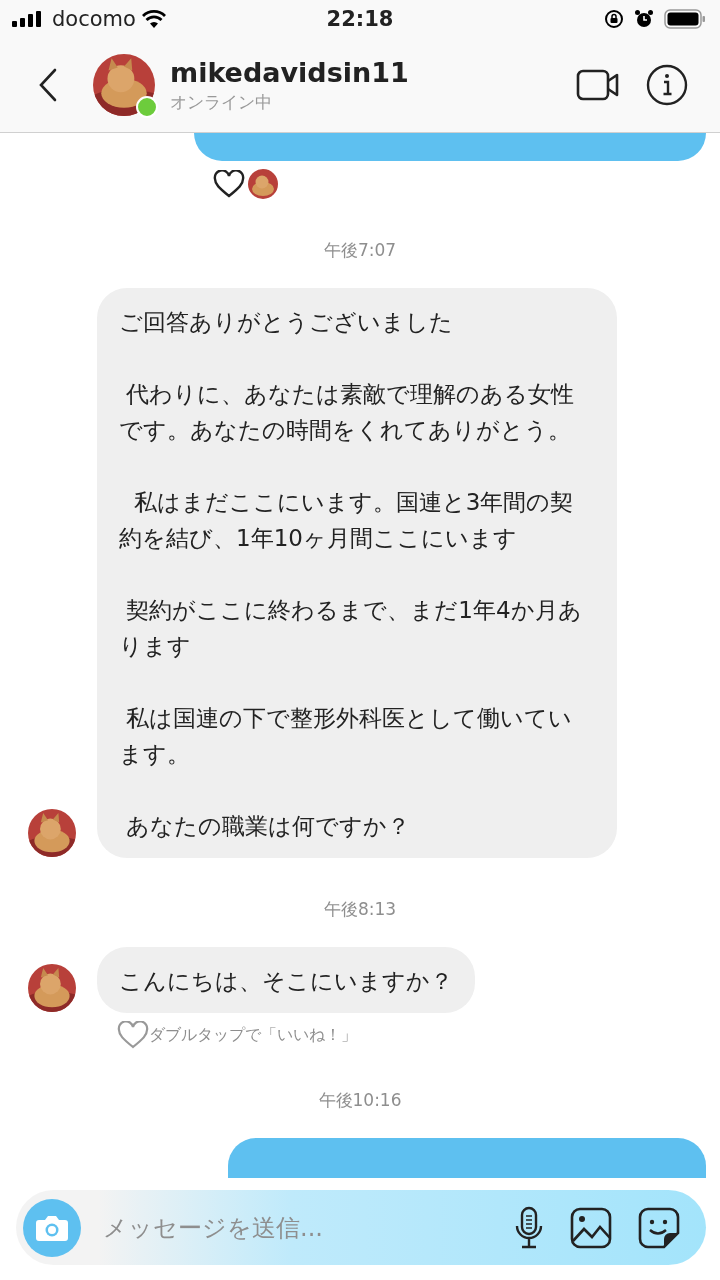 This screenshot has height=1280, width=720. Describe the element at coordinates (268, 826) in the screenshot. I see `message-text: あなたの職業は何ですか？` at that location.